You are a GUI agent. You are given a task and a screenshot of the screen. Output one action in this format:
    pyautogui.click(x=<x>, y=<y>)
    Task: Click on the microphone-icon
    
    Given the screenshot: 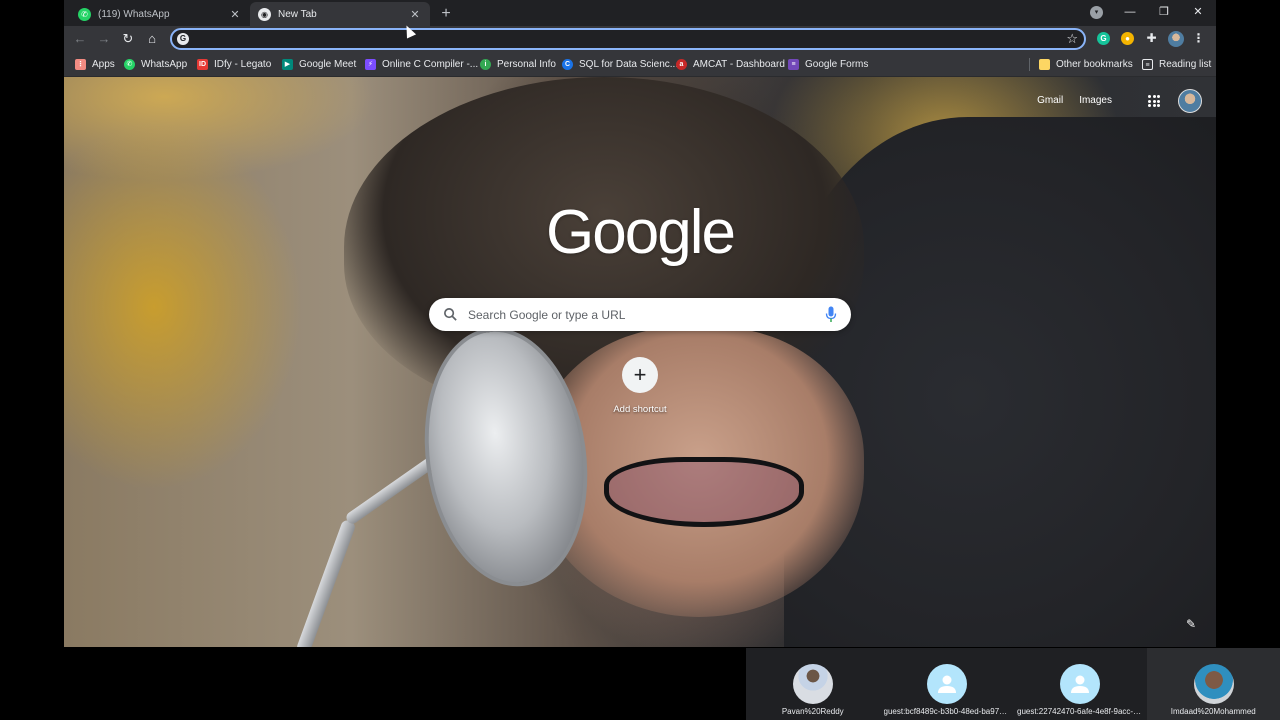 What is the action you would take?
    pyautogui.click(x=831, y=314)
    